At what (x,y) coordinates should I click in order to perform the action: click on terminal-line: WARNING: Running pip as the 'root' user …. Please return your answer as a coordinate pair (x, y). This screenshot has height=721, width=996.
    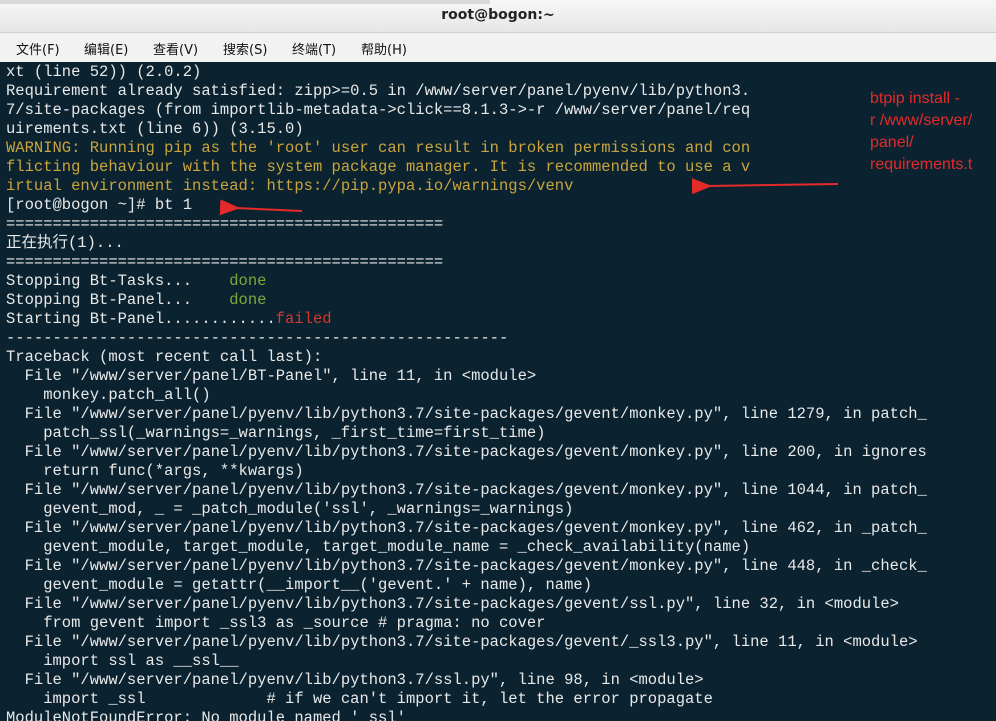
    Looking at the image, I should click on (378, 148).